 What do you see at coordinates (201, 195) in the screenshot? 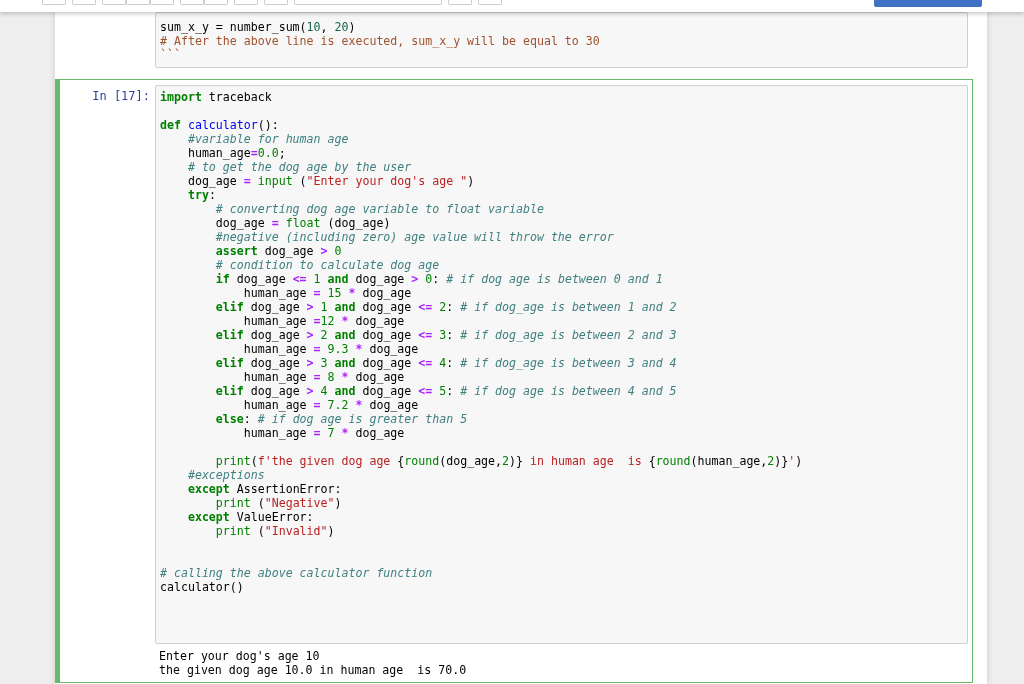
I see `code-line: try:` at bounding box center [201, 195].